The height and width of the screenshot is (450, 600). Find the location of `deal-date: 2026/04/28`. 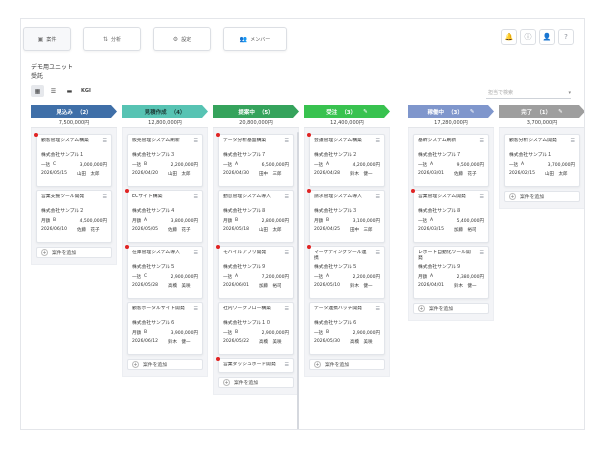

deal-date: 2026/04/28 is located at coordinates (327, 173).